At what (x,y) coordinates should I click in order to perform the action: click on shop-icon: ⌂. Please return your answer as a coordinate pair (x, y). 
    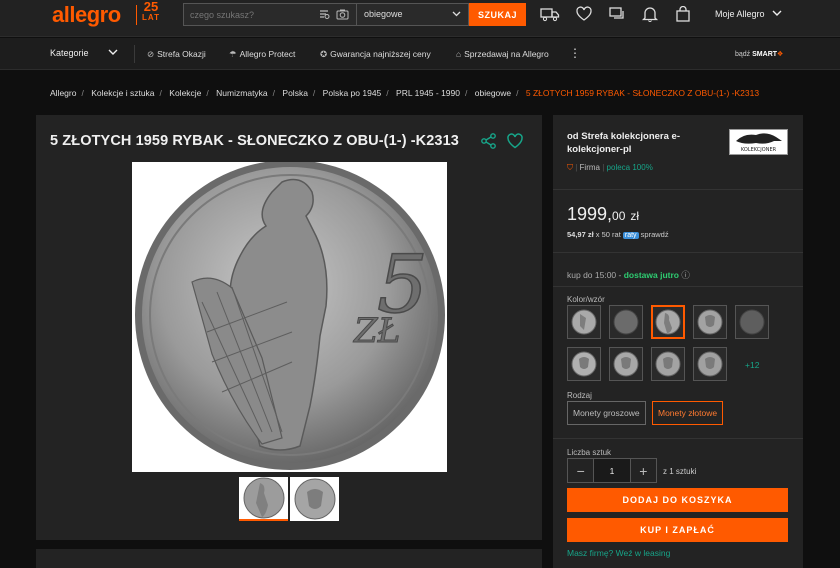
    Looking at the image, I should click on (459, 54).